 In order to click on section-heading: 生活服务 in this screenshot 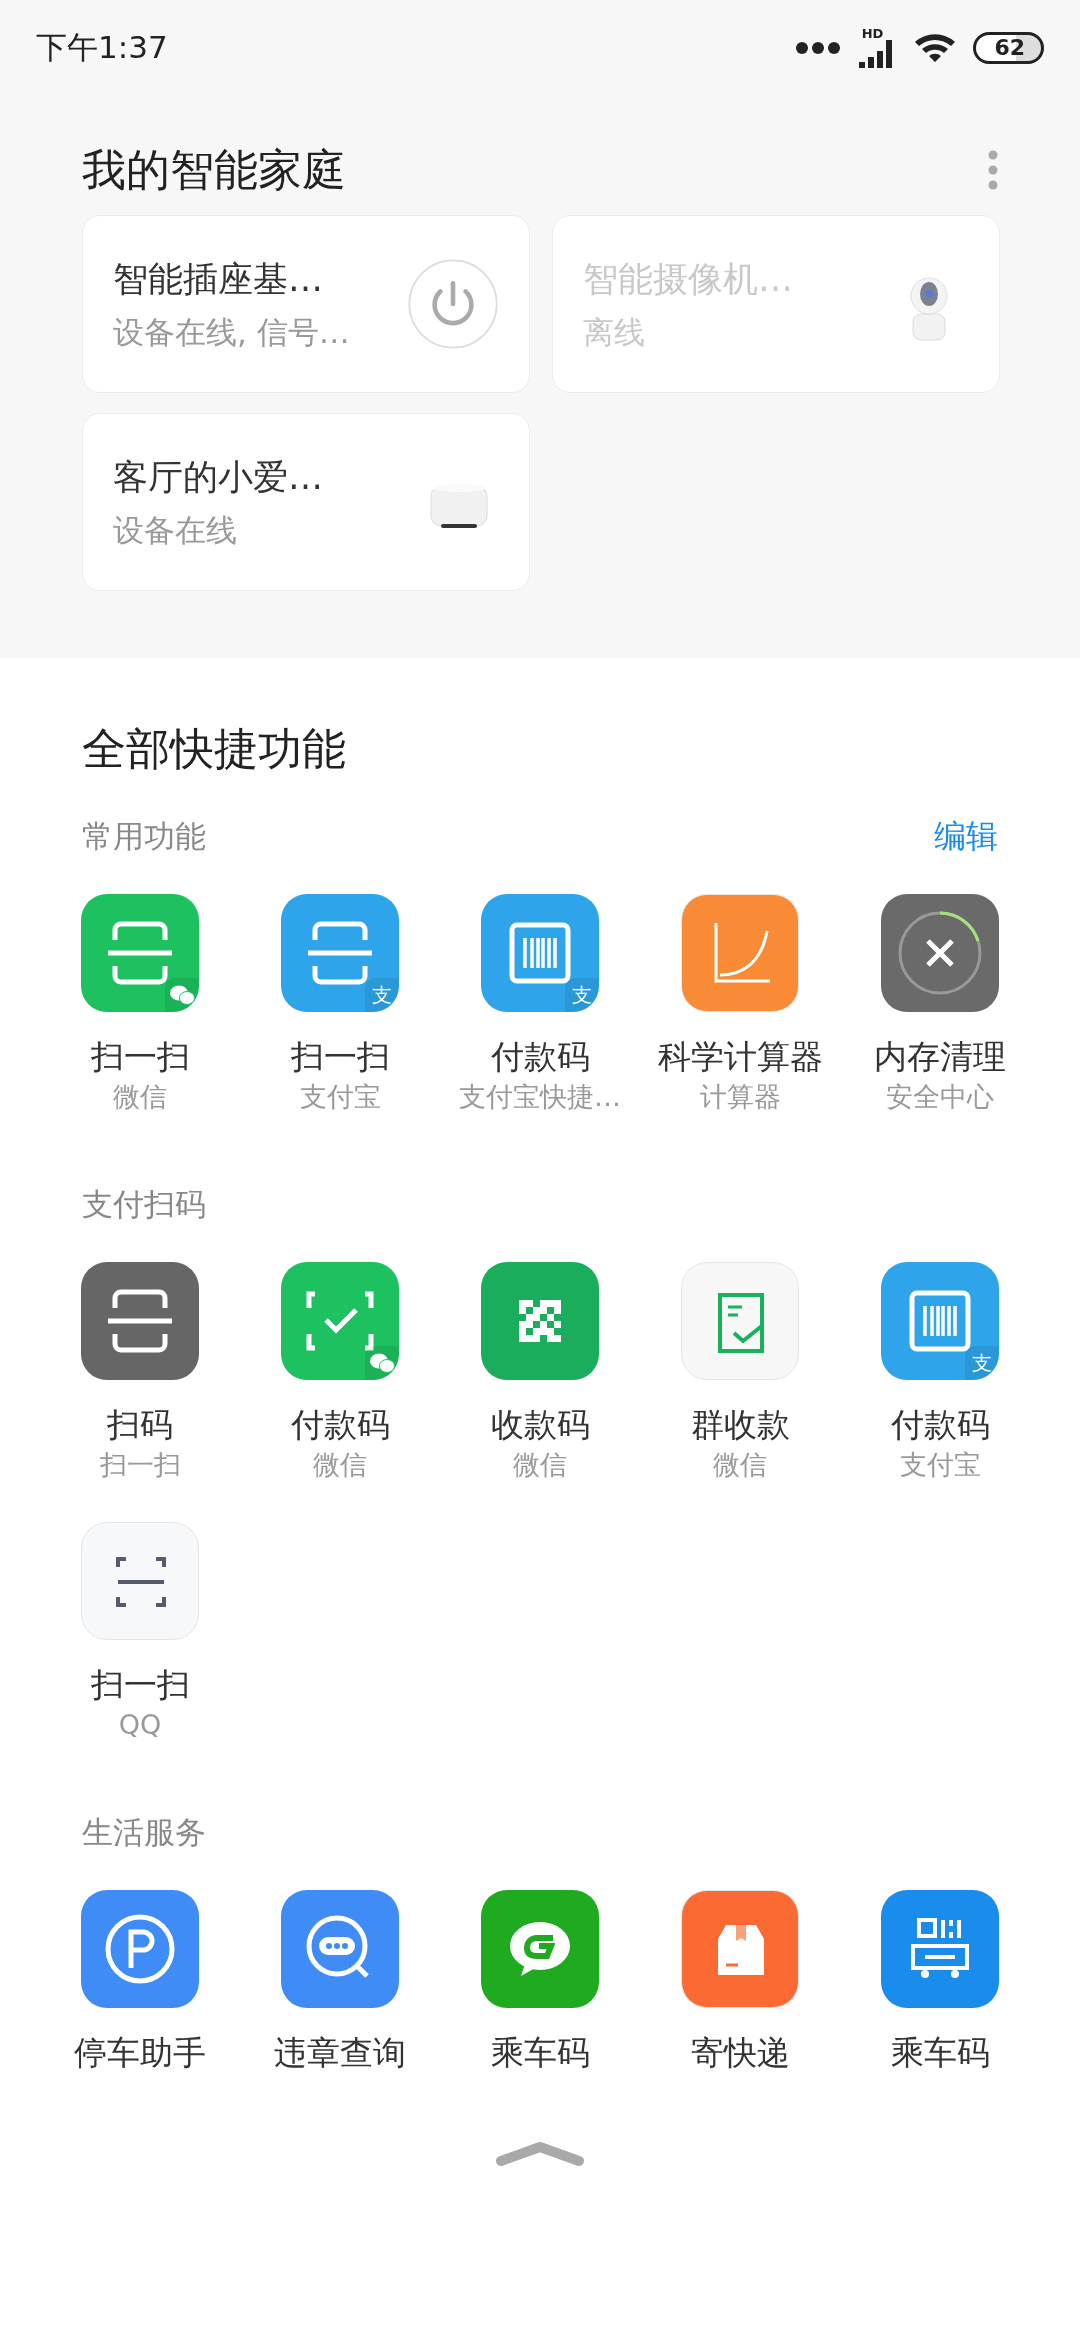, I will do `click(144, 1832)`.